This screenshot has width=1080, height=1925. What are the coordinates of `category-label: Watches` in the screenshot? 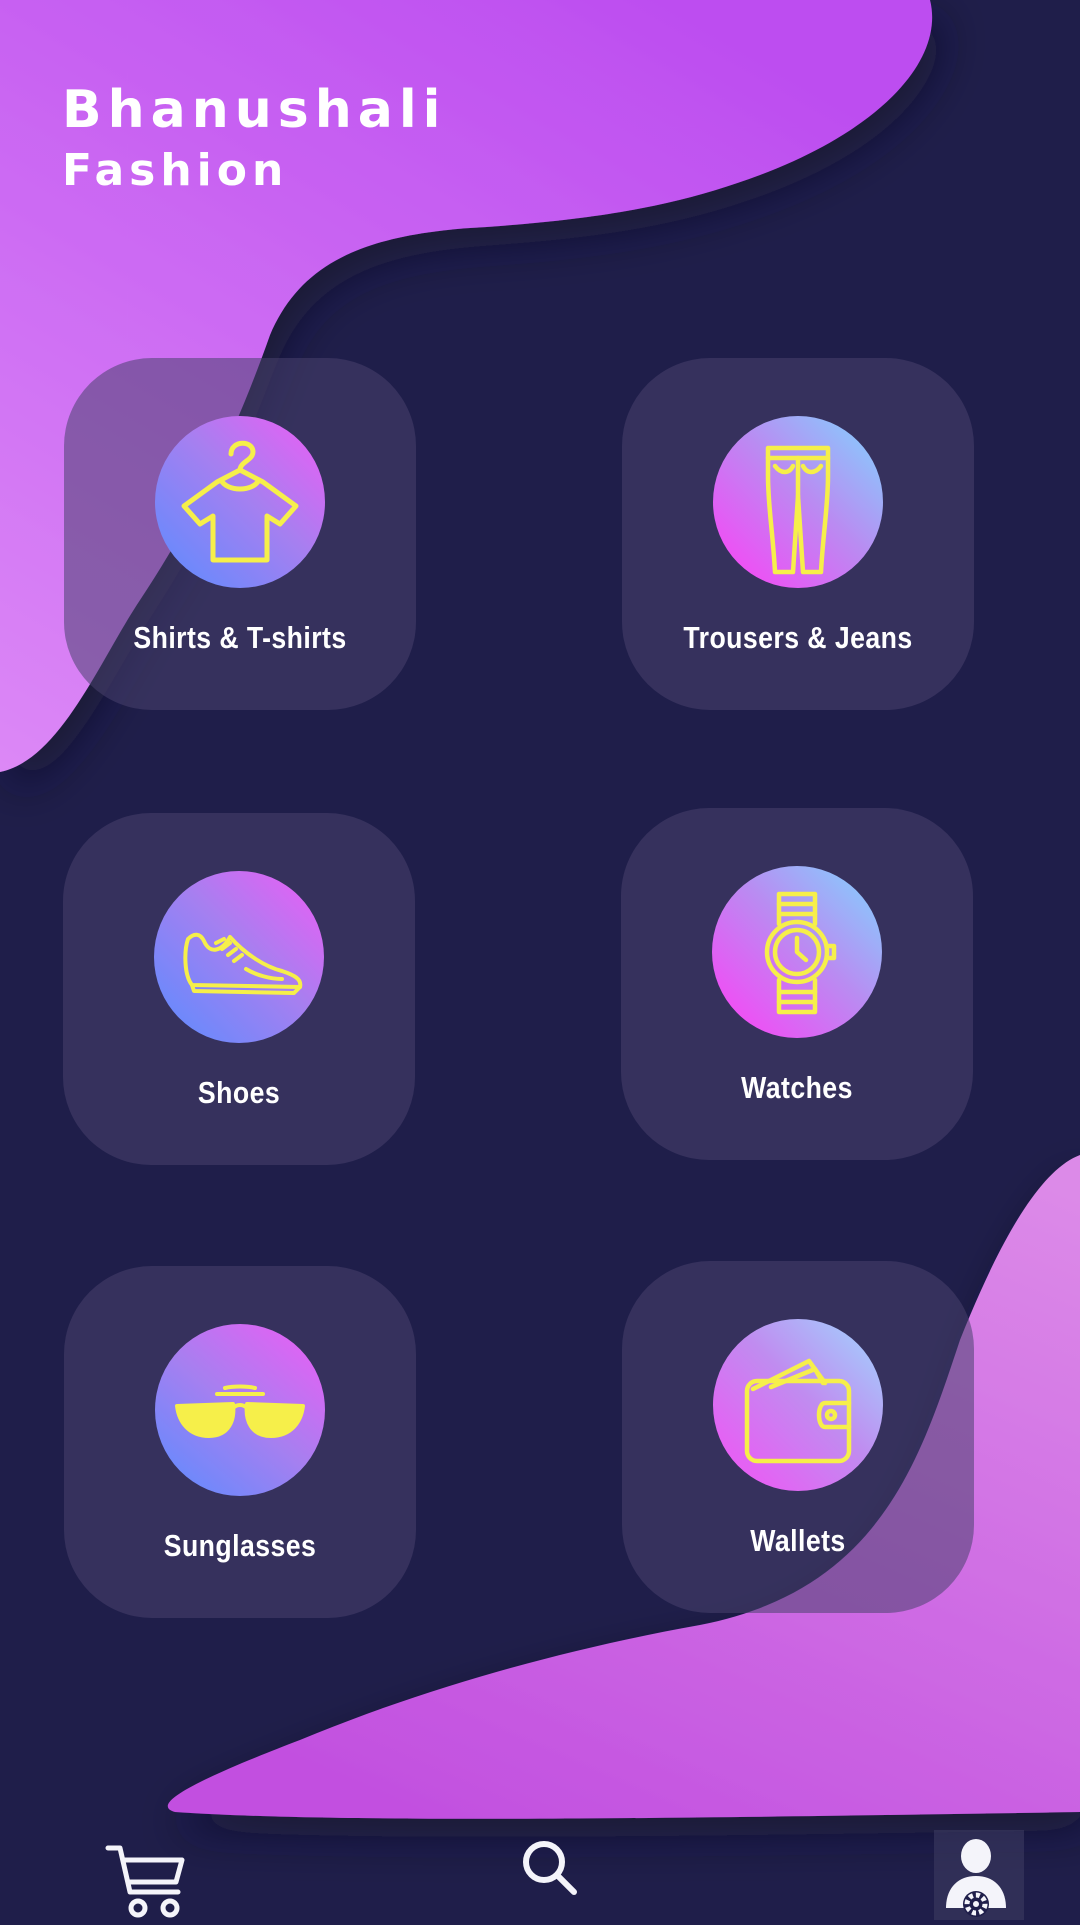 It's located at (797, 1087).